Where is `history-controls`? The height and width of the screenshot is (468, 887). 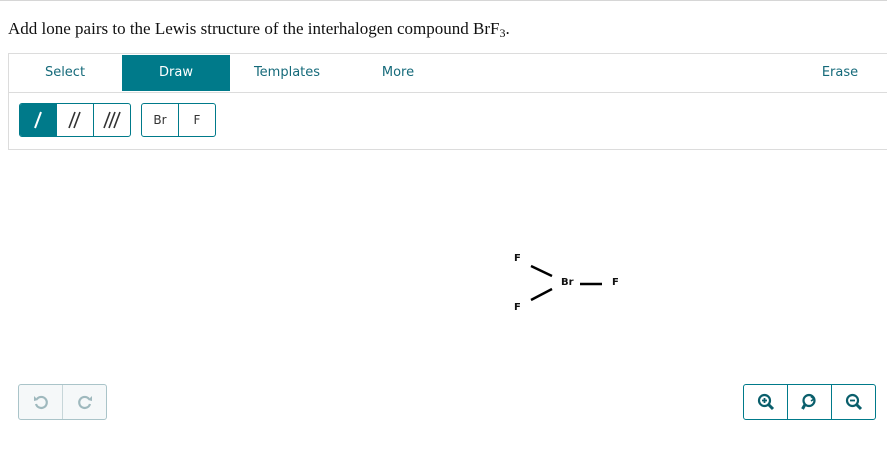
history-controls is located at coordinates (62, 402).